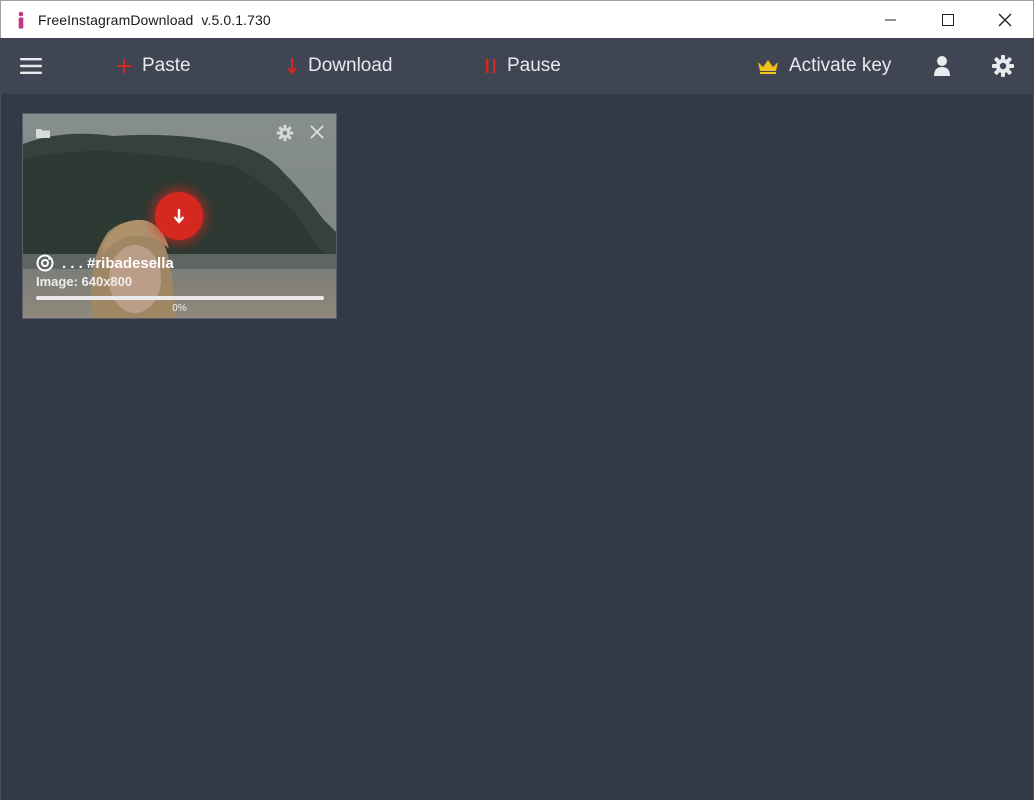 This screenshot has width=1034, height=800. I want to click on paste-button: Paste, so click(153, 66).